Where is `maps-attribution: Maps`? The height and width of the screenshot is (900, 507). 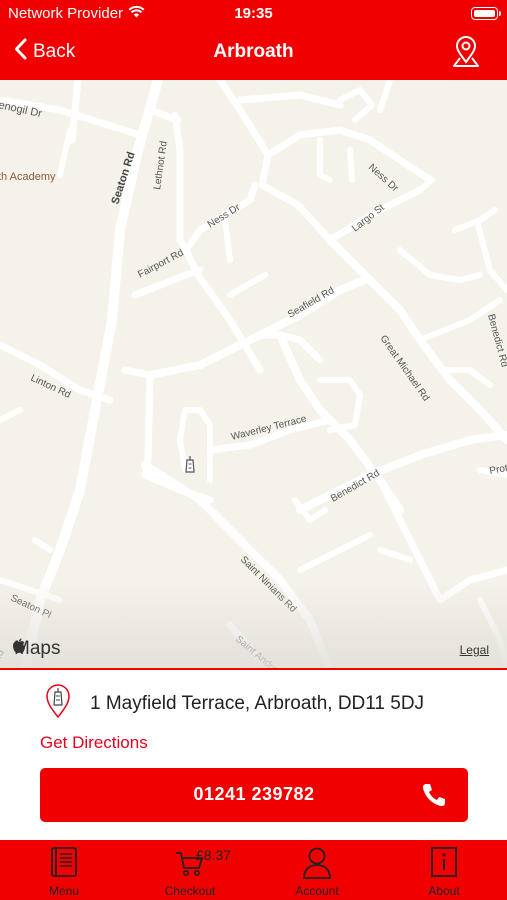 maps-attribution: Maps is located at coordinates (36, 649).